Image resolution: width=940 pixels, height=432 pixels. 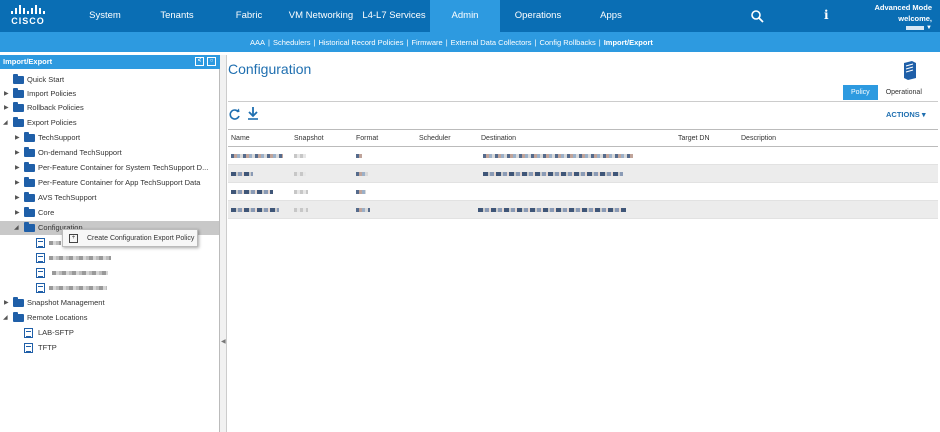 What do you see at coordinates (105, 16) in the screenshot?
I see `nav-system: System` at bounding box center [105, 16].